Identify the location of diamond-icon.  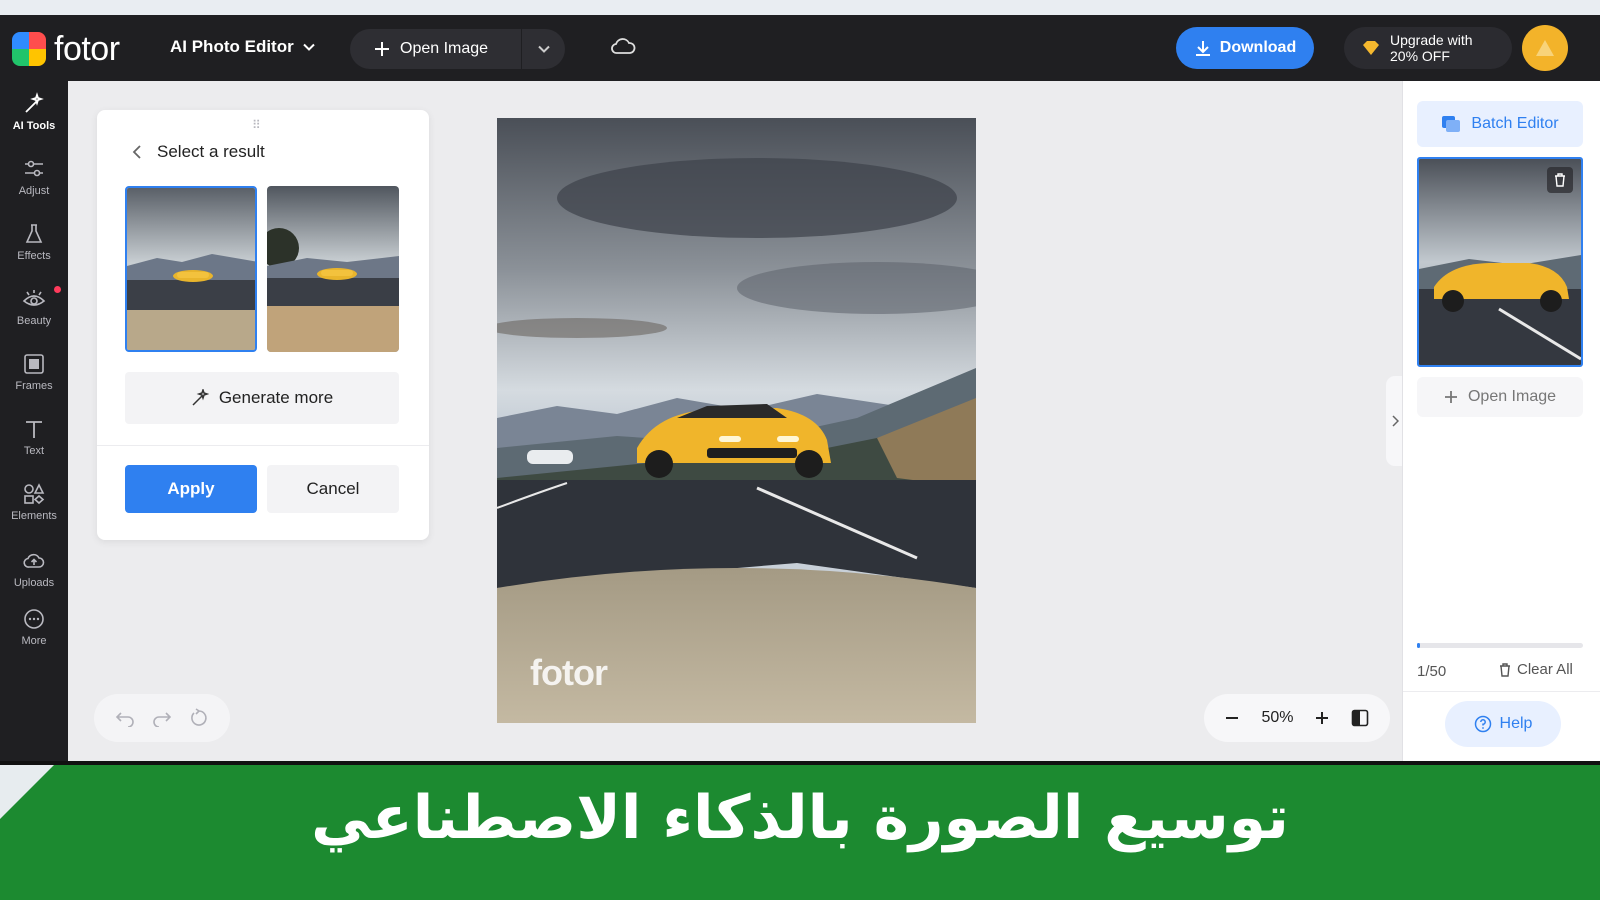
(1371, 48).